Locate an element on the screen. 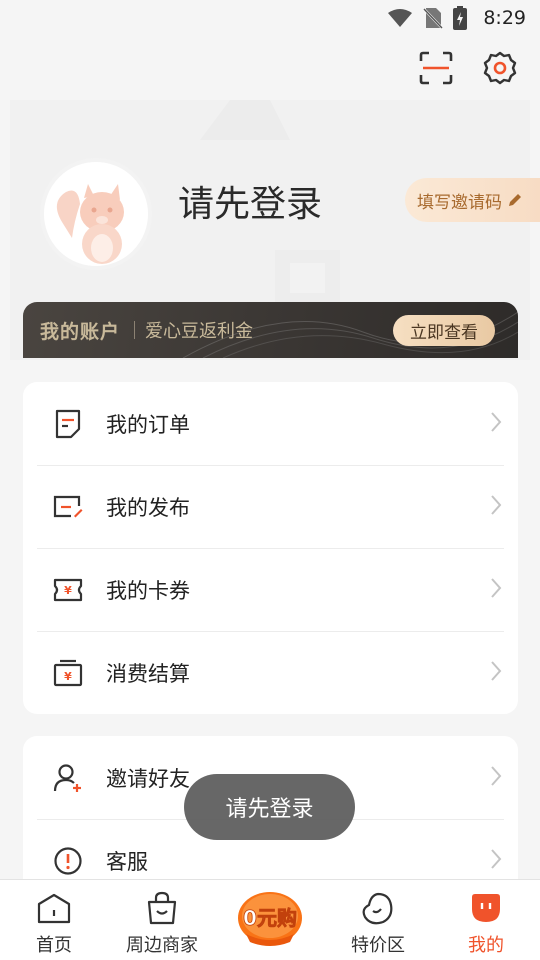  coupon-icon: ¥ is located at coordinates (68, 590).